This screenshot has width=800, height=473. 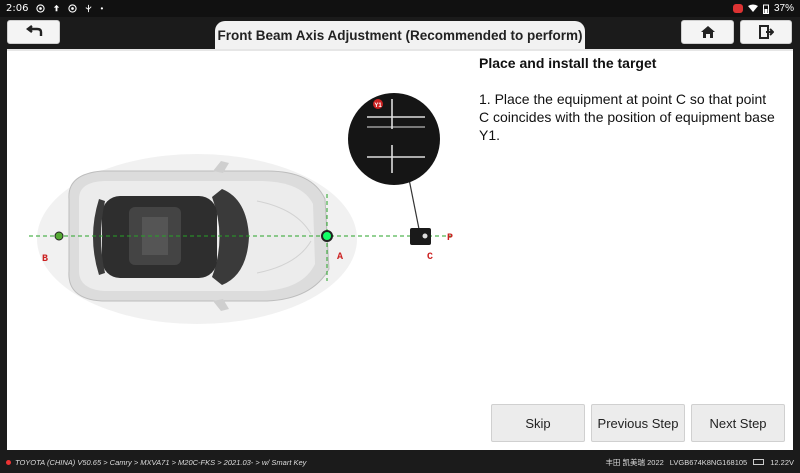 I want to click on exit-button, so click(x=766, y=32).